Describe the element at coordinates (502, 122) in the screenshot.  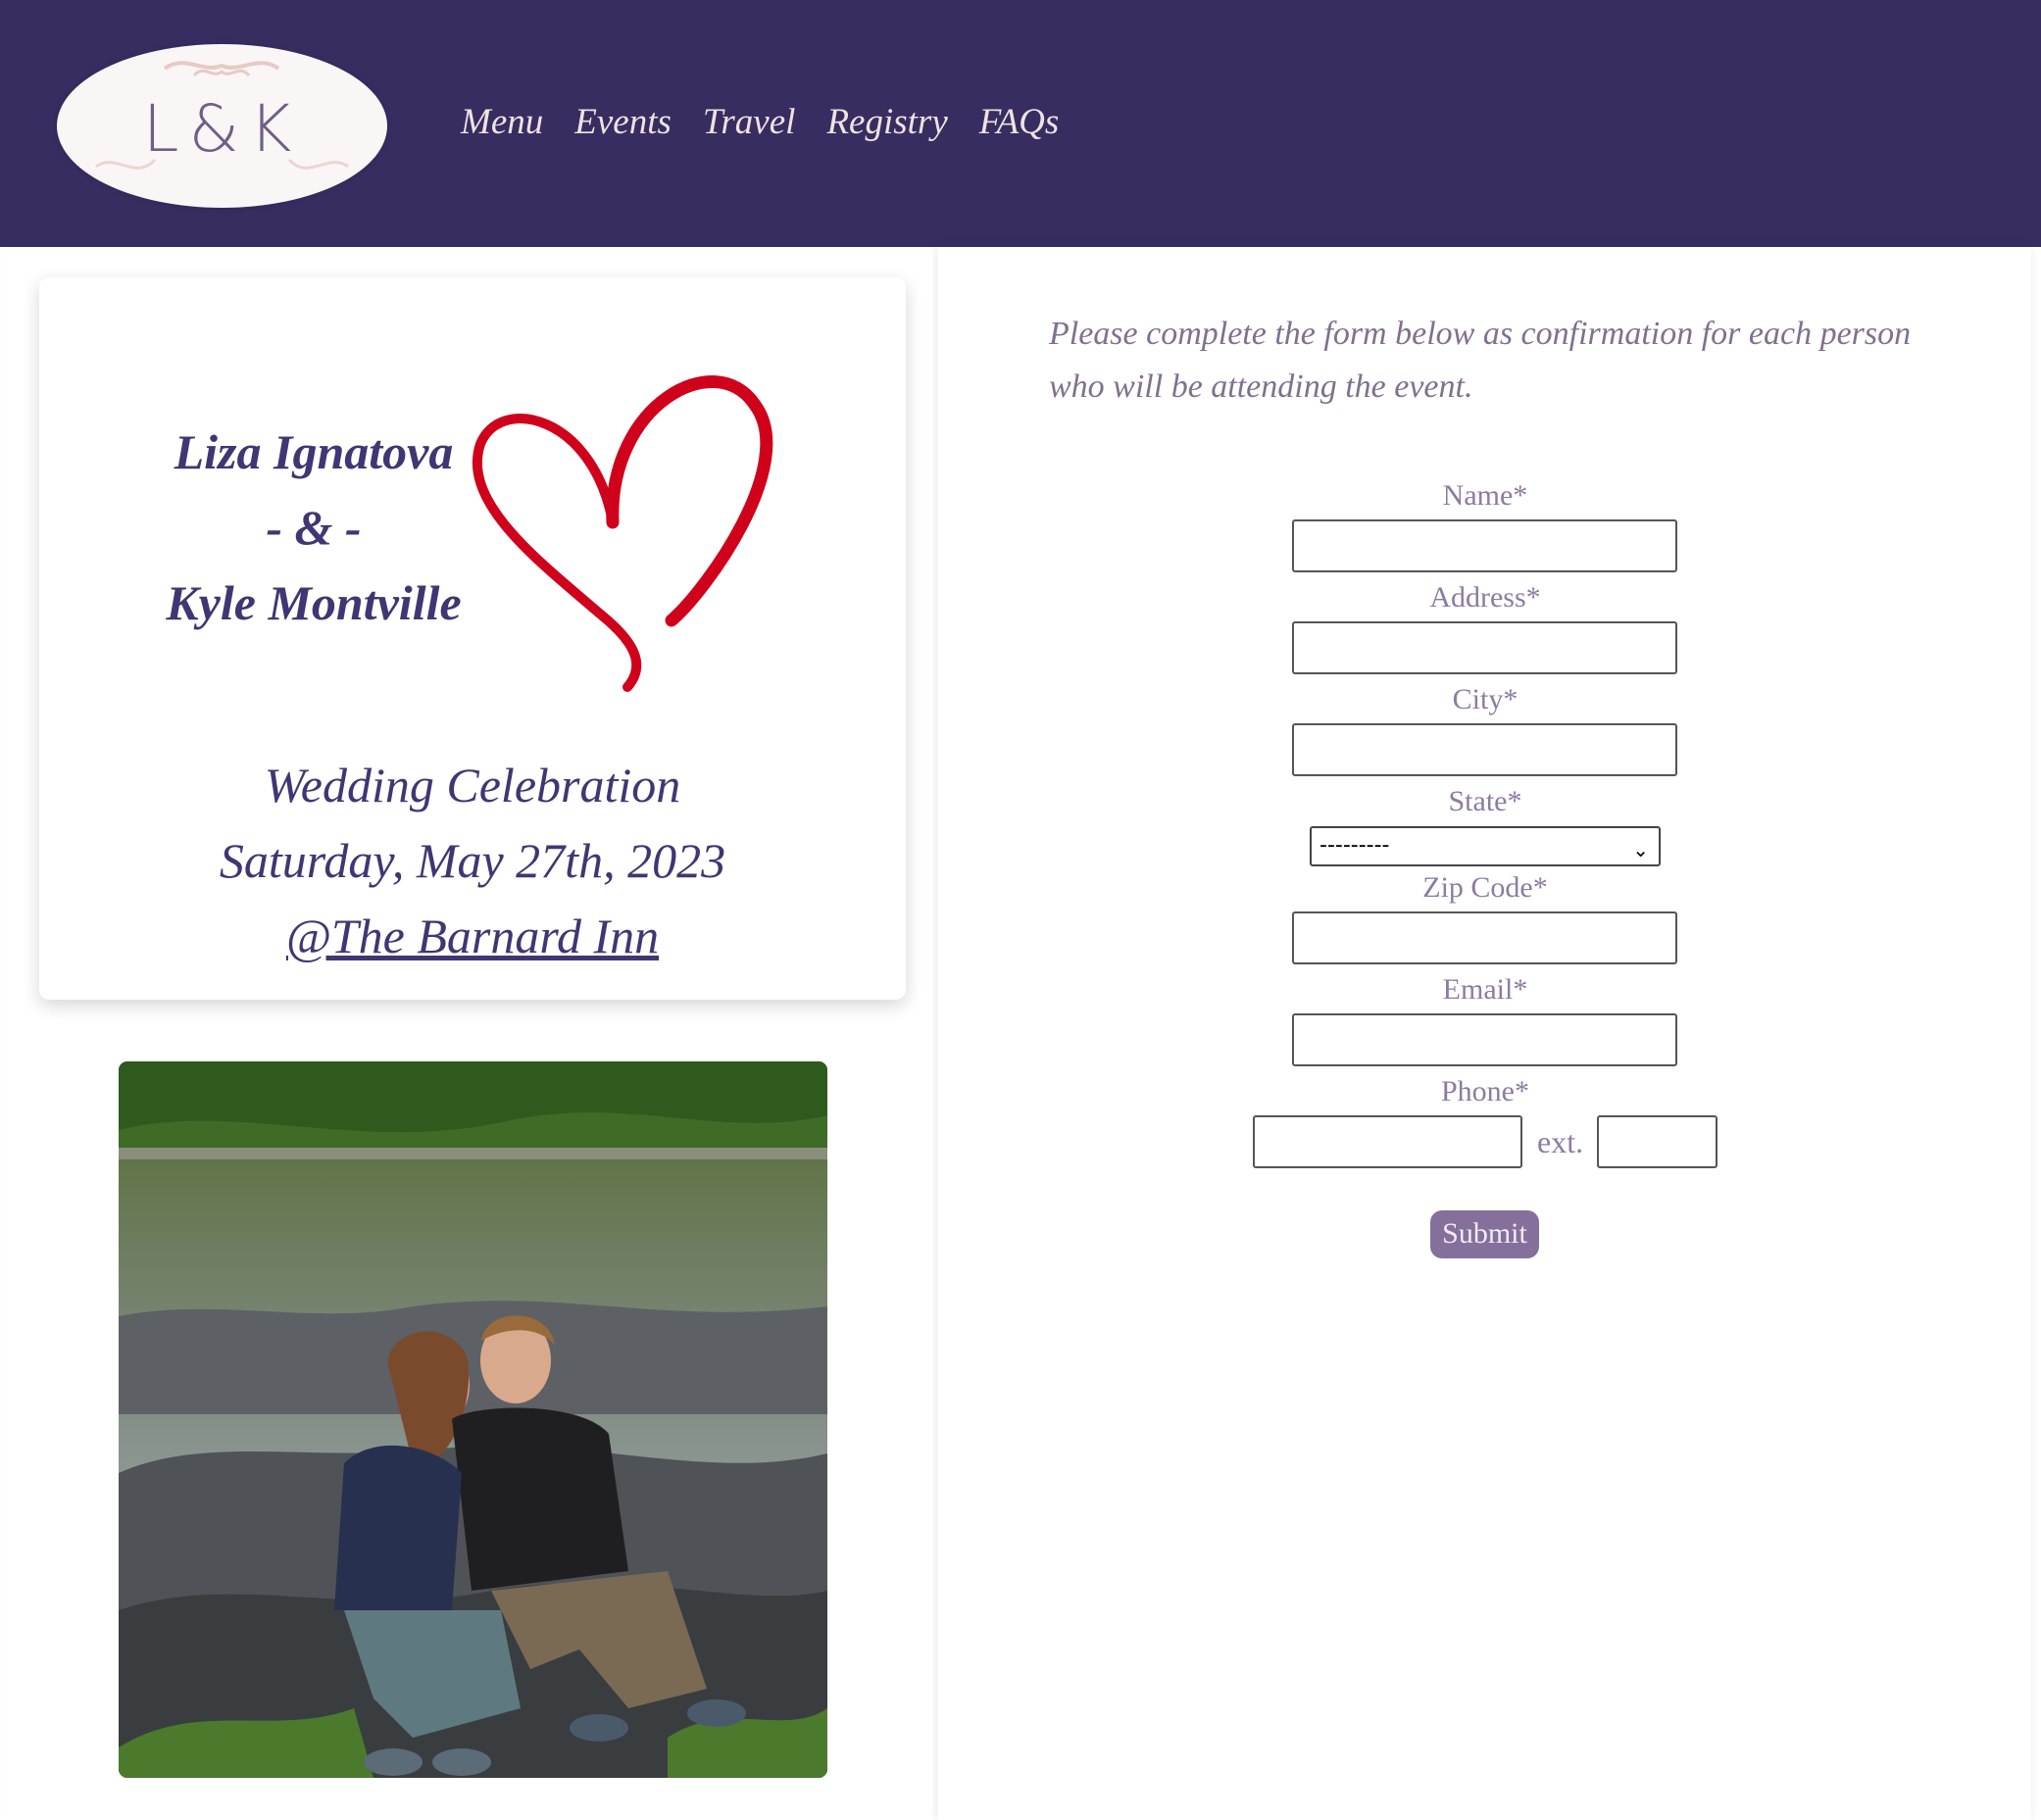
I see `nav-menu: Menu` at that location.